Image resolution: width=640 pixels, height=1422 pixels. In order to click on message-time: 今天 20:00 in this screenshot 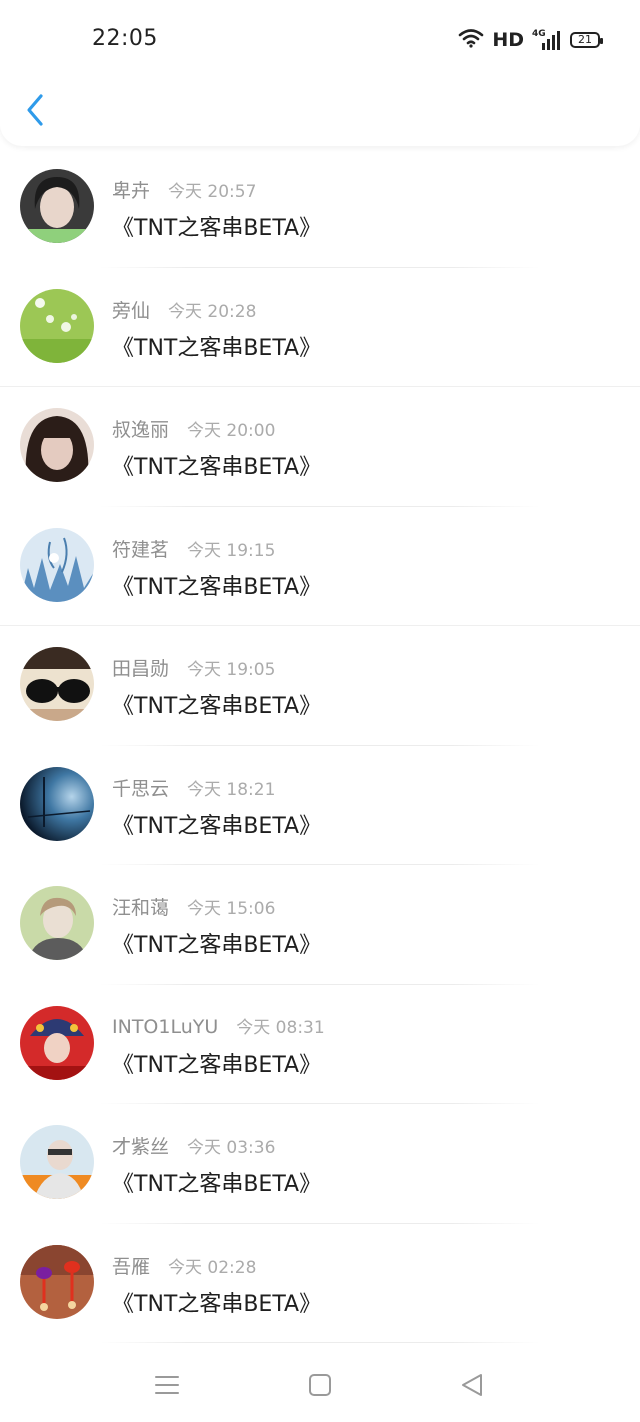, I will do `click(231, 431)`.